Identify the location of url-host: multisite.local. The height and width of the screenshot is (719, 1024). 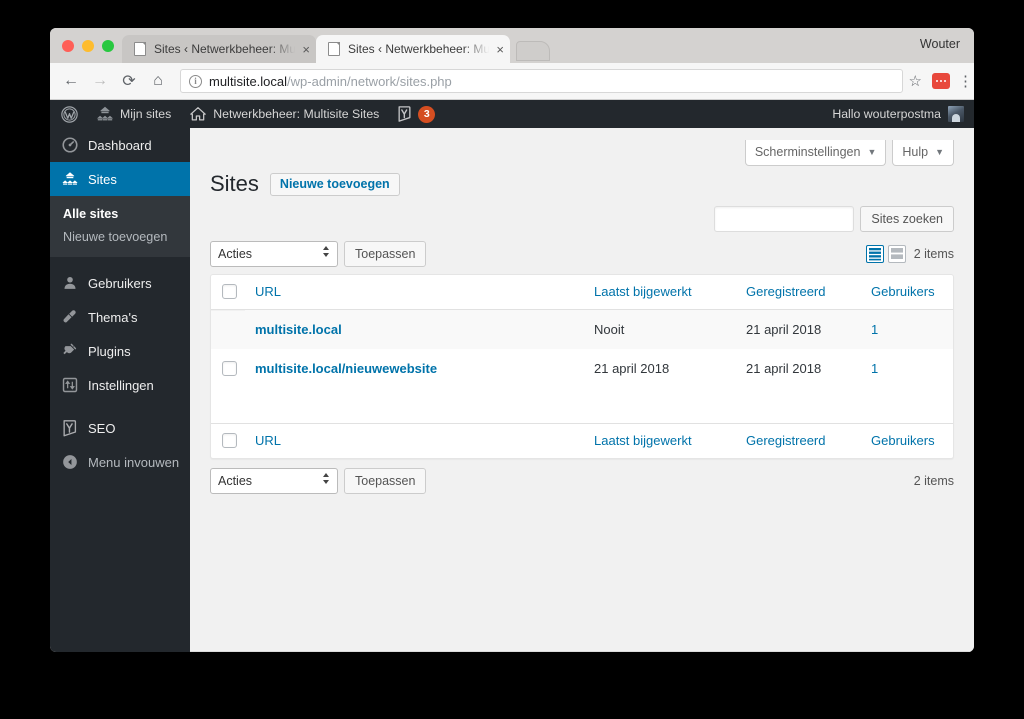
(248, 81).